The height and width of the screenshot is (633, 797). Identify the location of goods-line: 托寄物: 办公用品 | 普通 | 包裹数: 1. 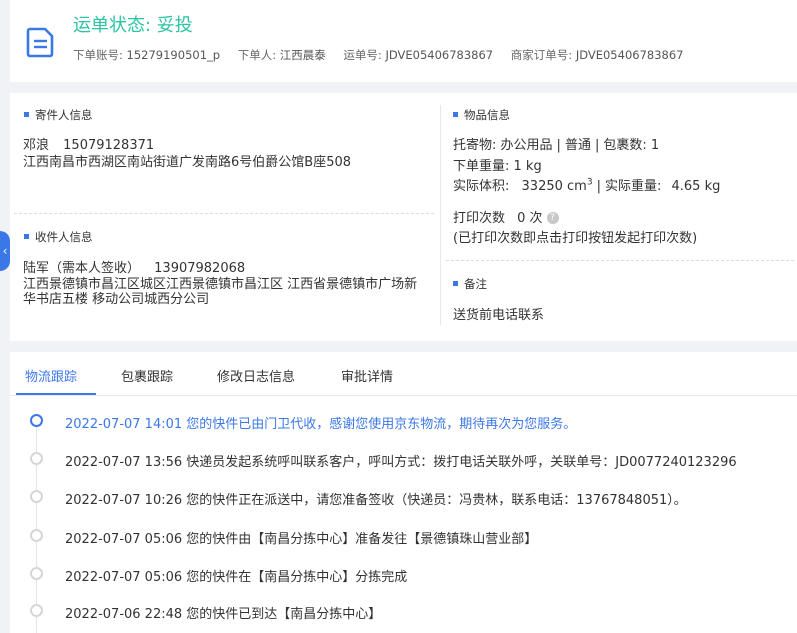
(556, 145).